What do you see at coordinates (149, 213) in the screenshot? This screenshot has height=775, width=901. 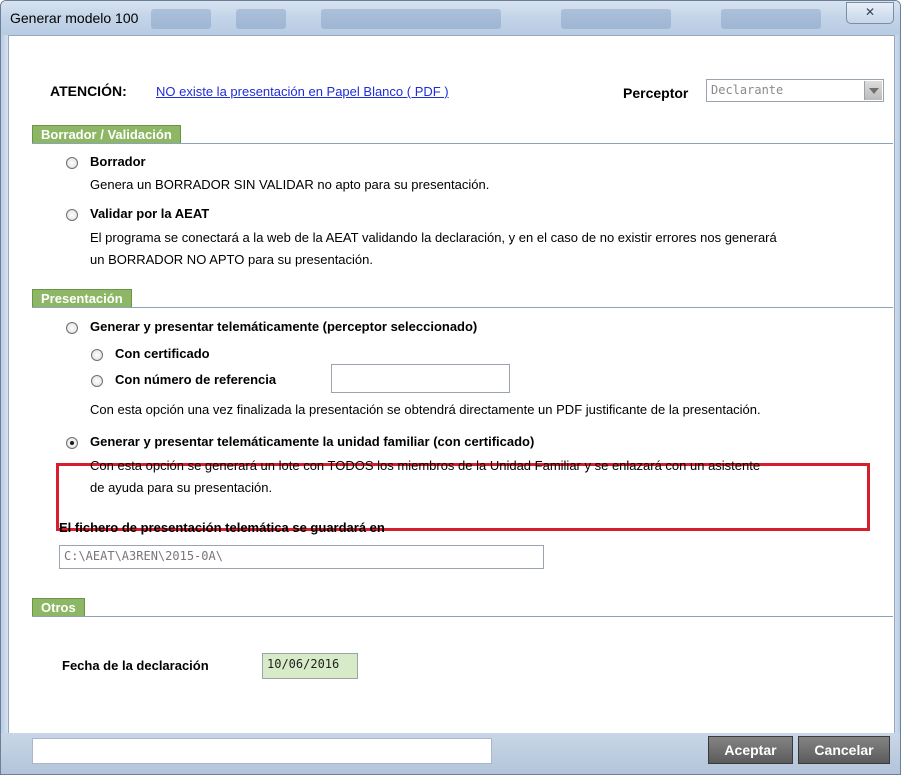 I see `option-validar-label: Validar por la AEAT` at bounding box center [149, 213].